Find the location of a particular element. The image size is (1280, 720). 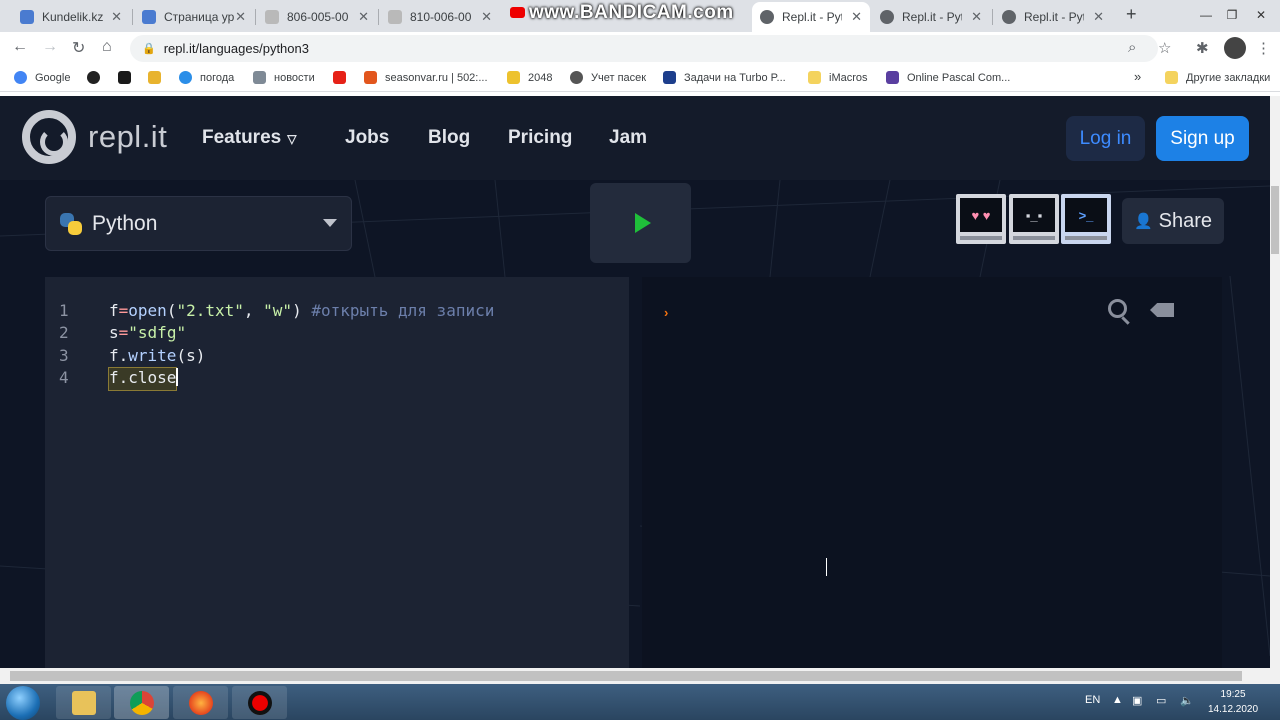

line-number: 2 is located at coordinates (64, 332).